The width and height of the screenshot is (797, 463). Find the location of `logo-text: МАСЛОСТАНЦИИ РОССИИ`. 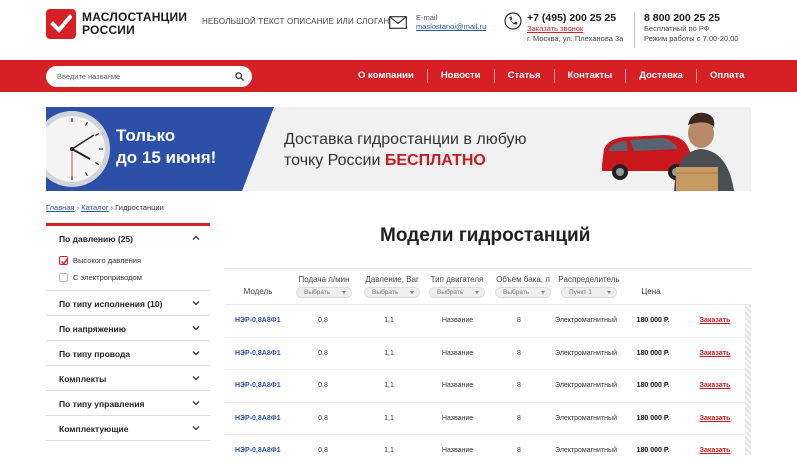

logo-text: МАСЛОСТАНЦИИ РОССИИ is located at coordinates (134, 24).